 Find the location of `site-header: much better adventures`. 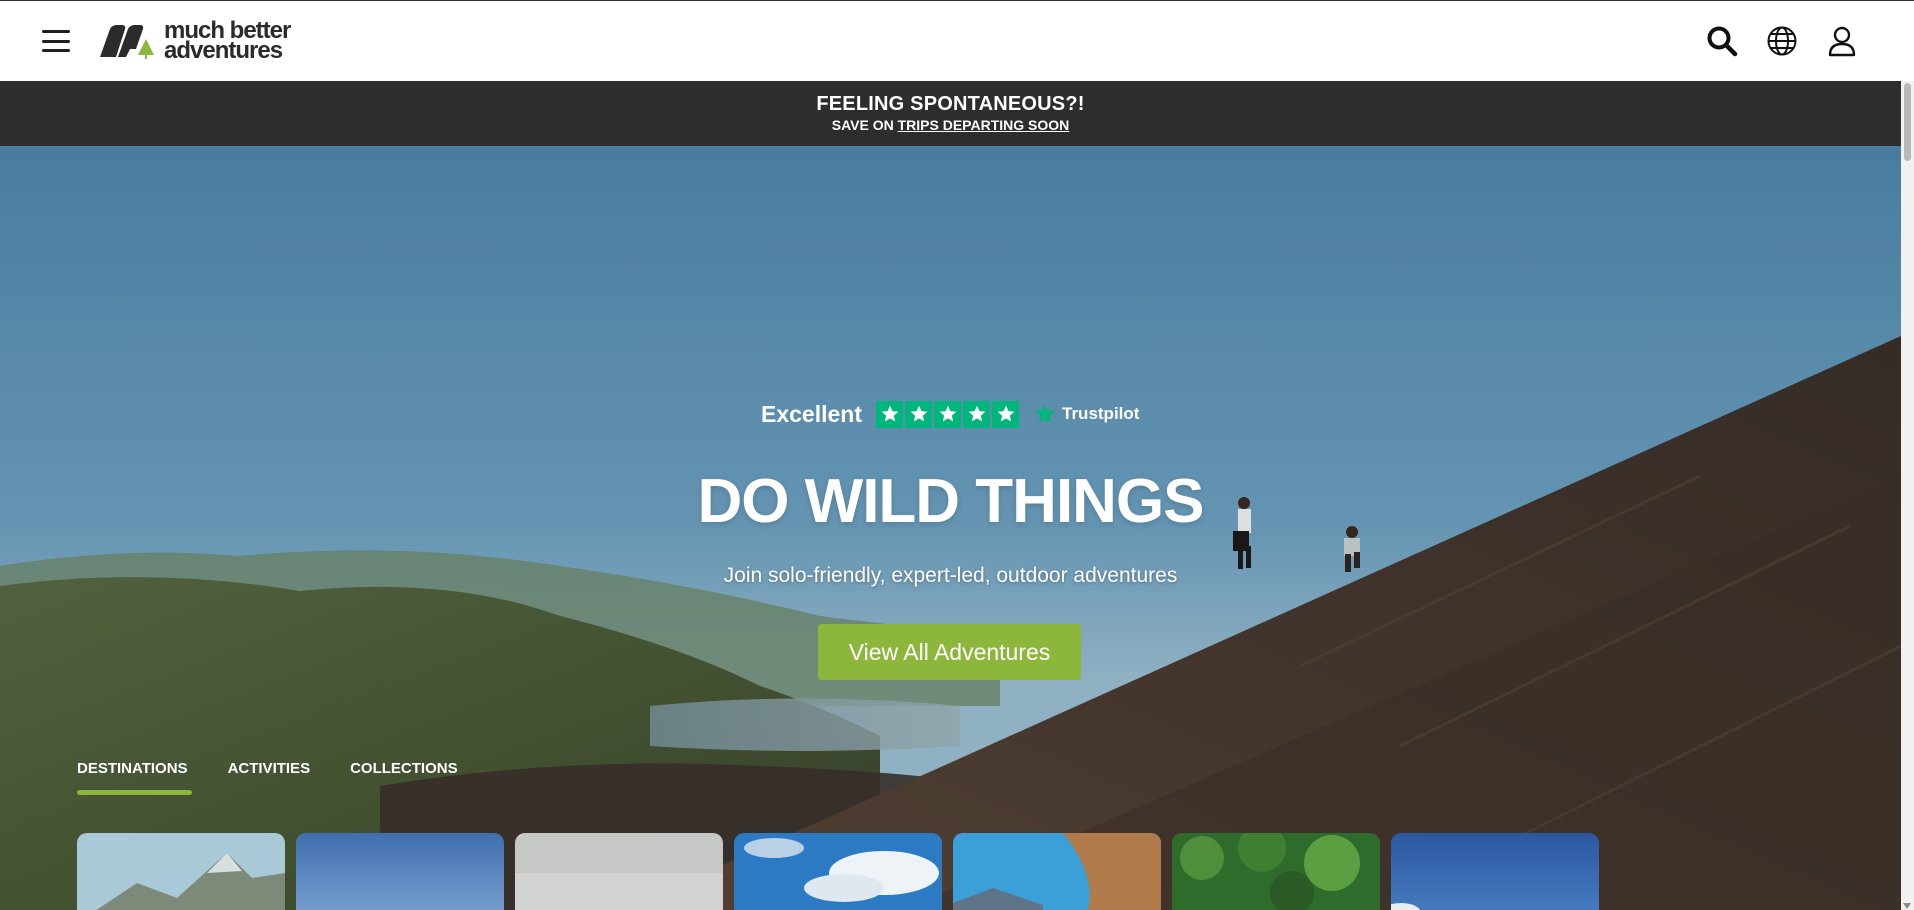

site-header: much better adventures is located at coordinates (950, 41).